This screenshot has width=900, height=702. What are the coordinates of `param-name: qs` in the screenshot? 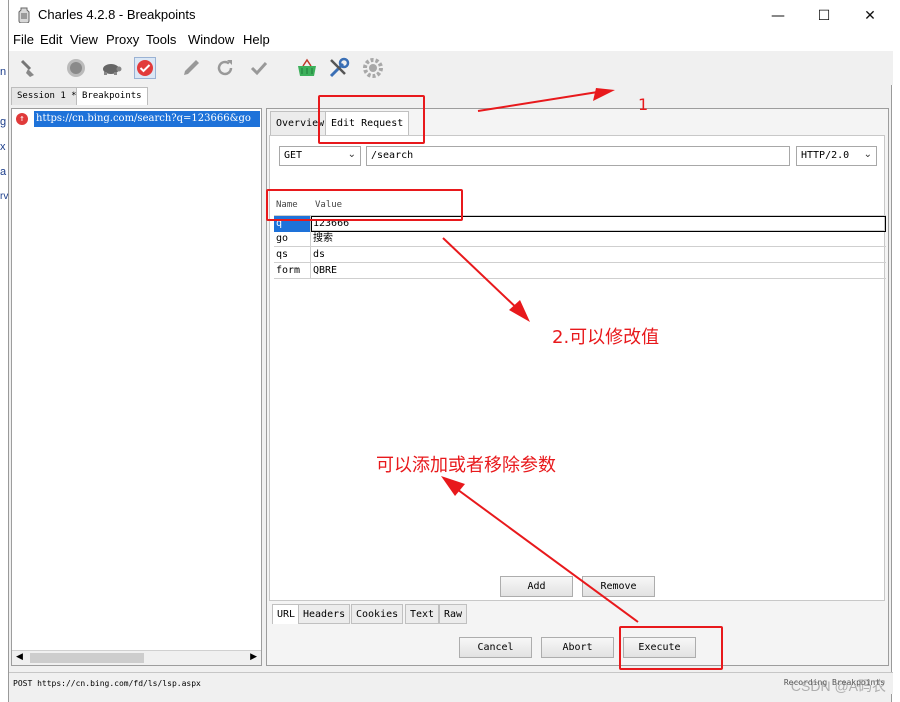 It's located at (292, 255).